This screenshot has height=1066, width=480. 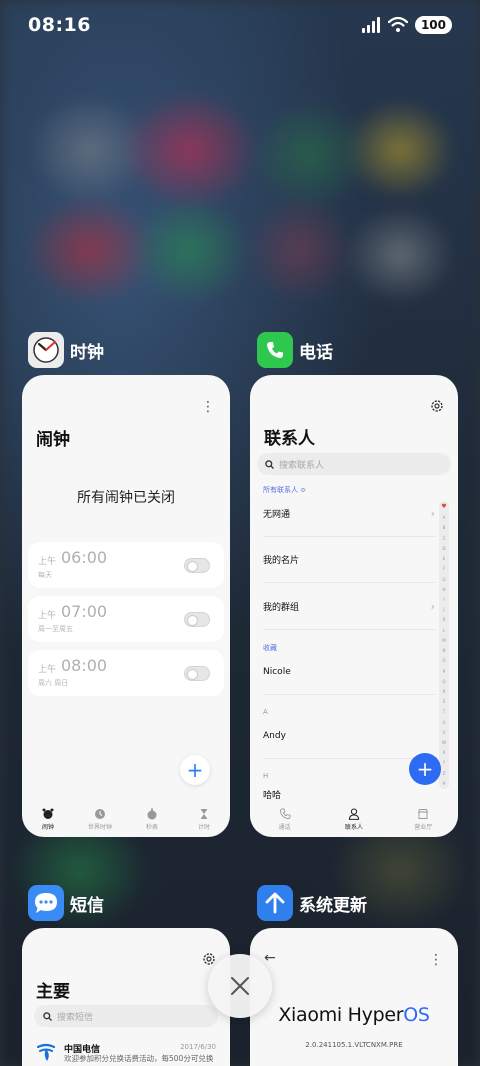 I want to click on phone-icon, so click(x=285, y=814).